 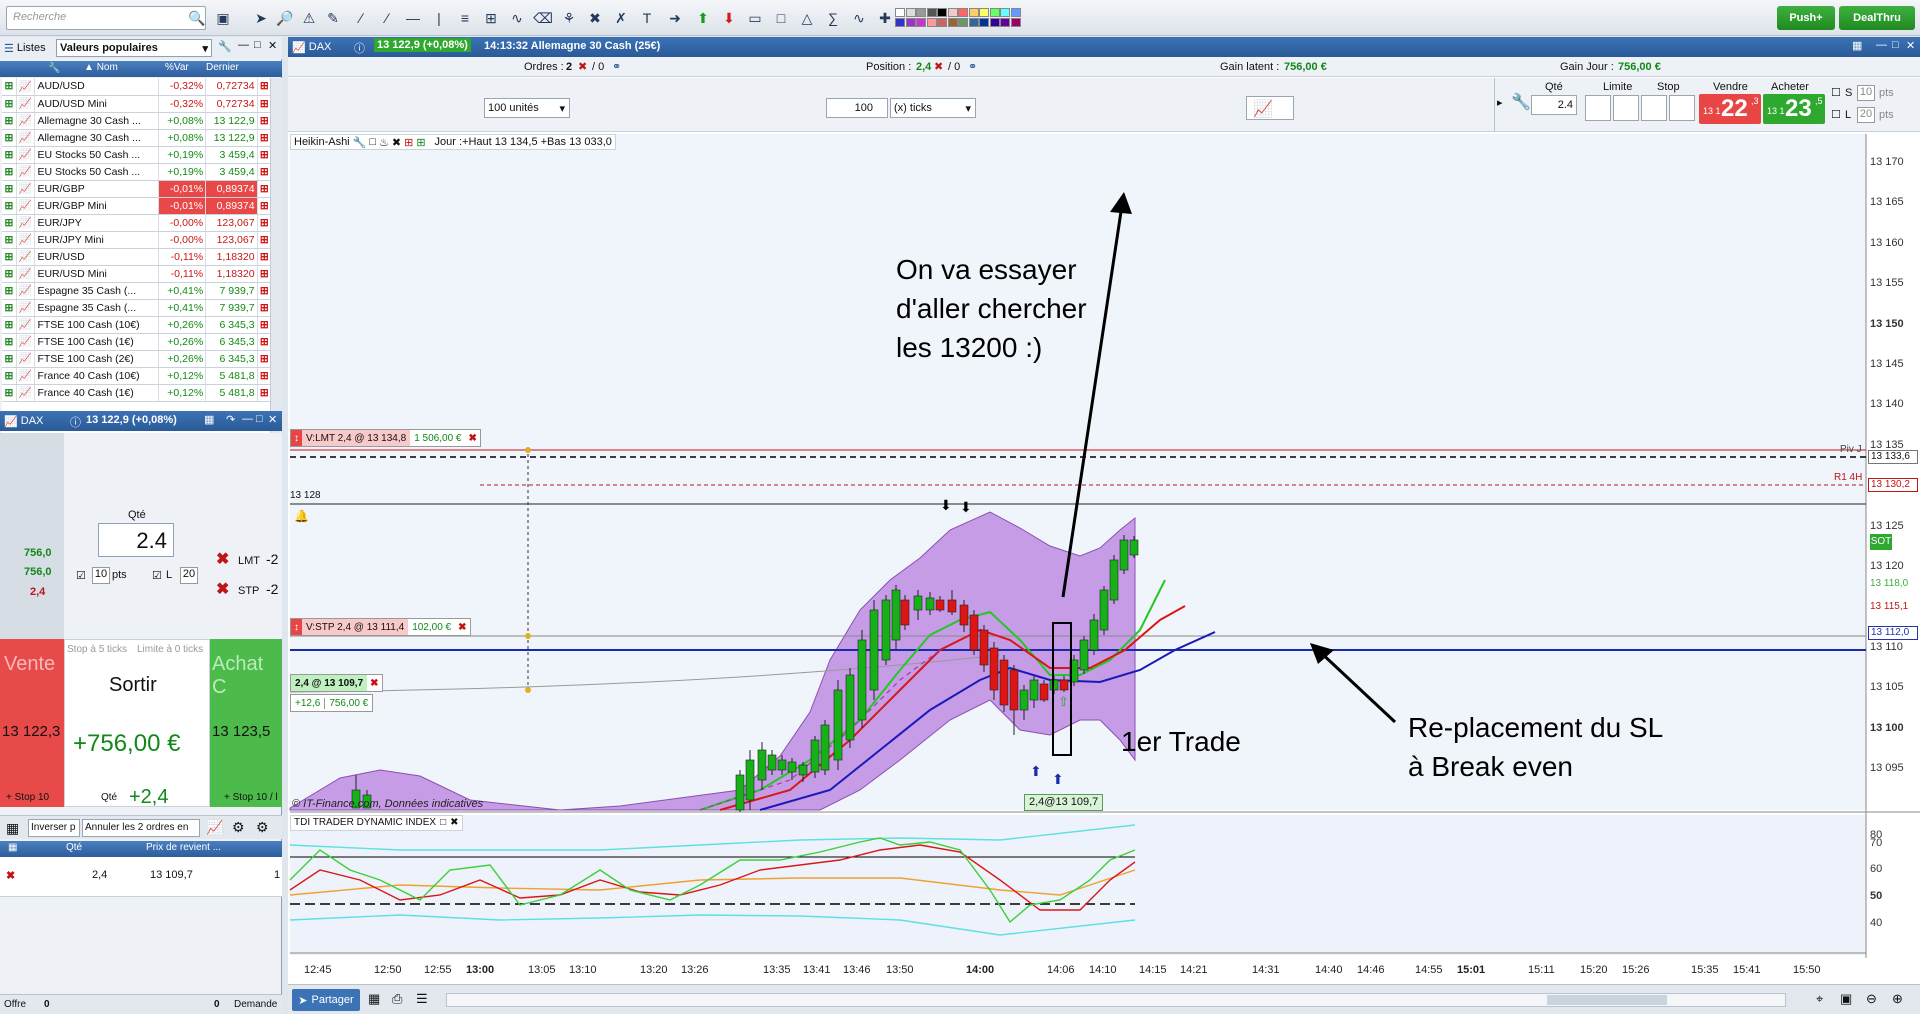 I want to click on search-input: Recherche, so click(x=106, y=18).